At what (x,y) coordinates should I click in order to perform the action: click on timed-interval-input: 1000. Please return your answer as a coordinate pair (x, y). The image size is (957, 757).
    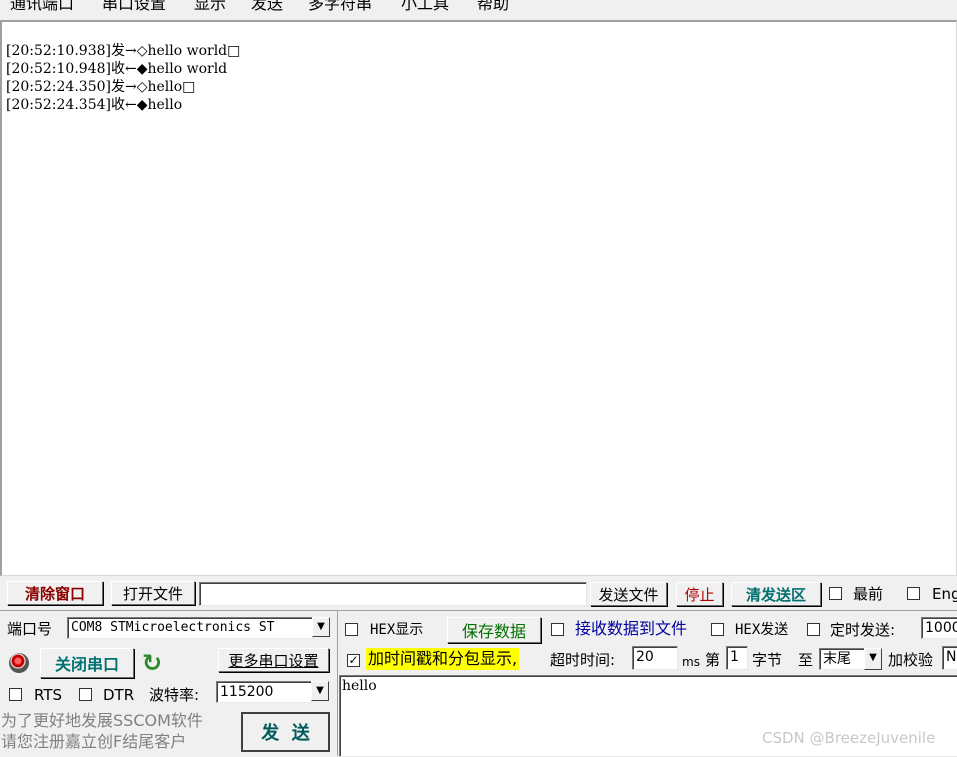
    Looking at the image, I should click on (939, 628).